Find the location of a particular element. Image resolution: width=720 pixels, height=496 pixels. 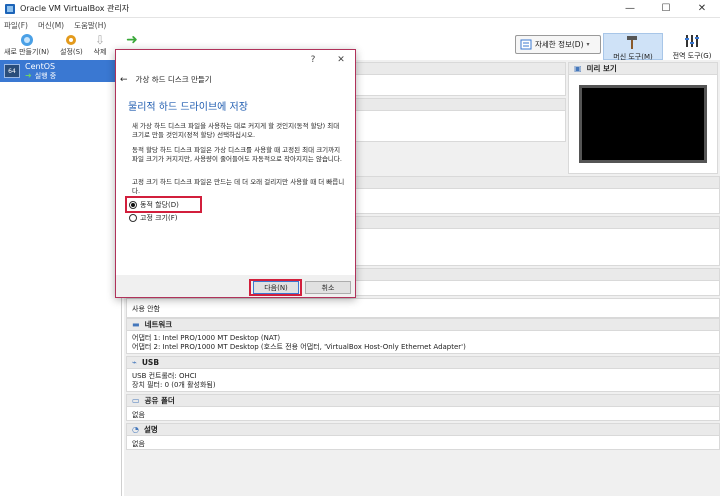

details-view-button: 자세한 정보(D) ▾ is located at coordinates (558, 44).